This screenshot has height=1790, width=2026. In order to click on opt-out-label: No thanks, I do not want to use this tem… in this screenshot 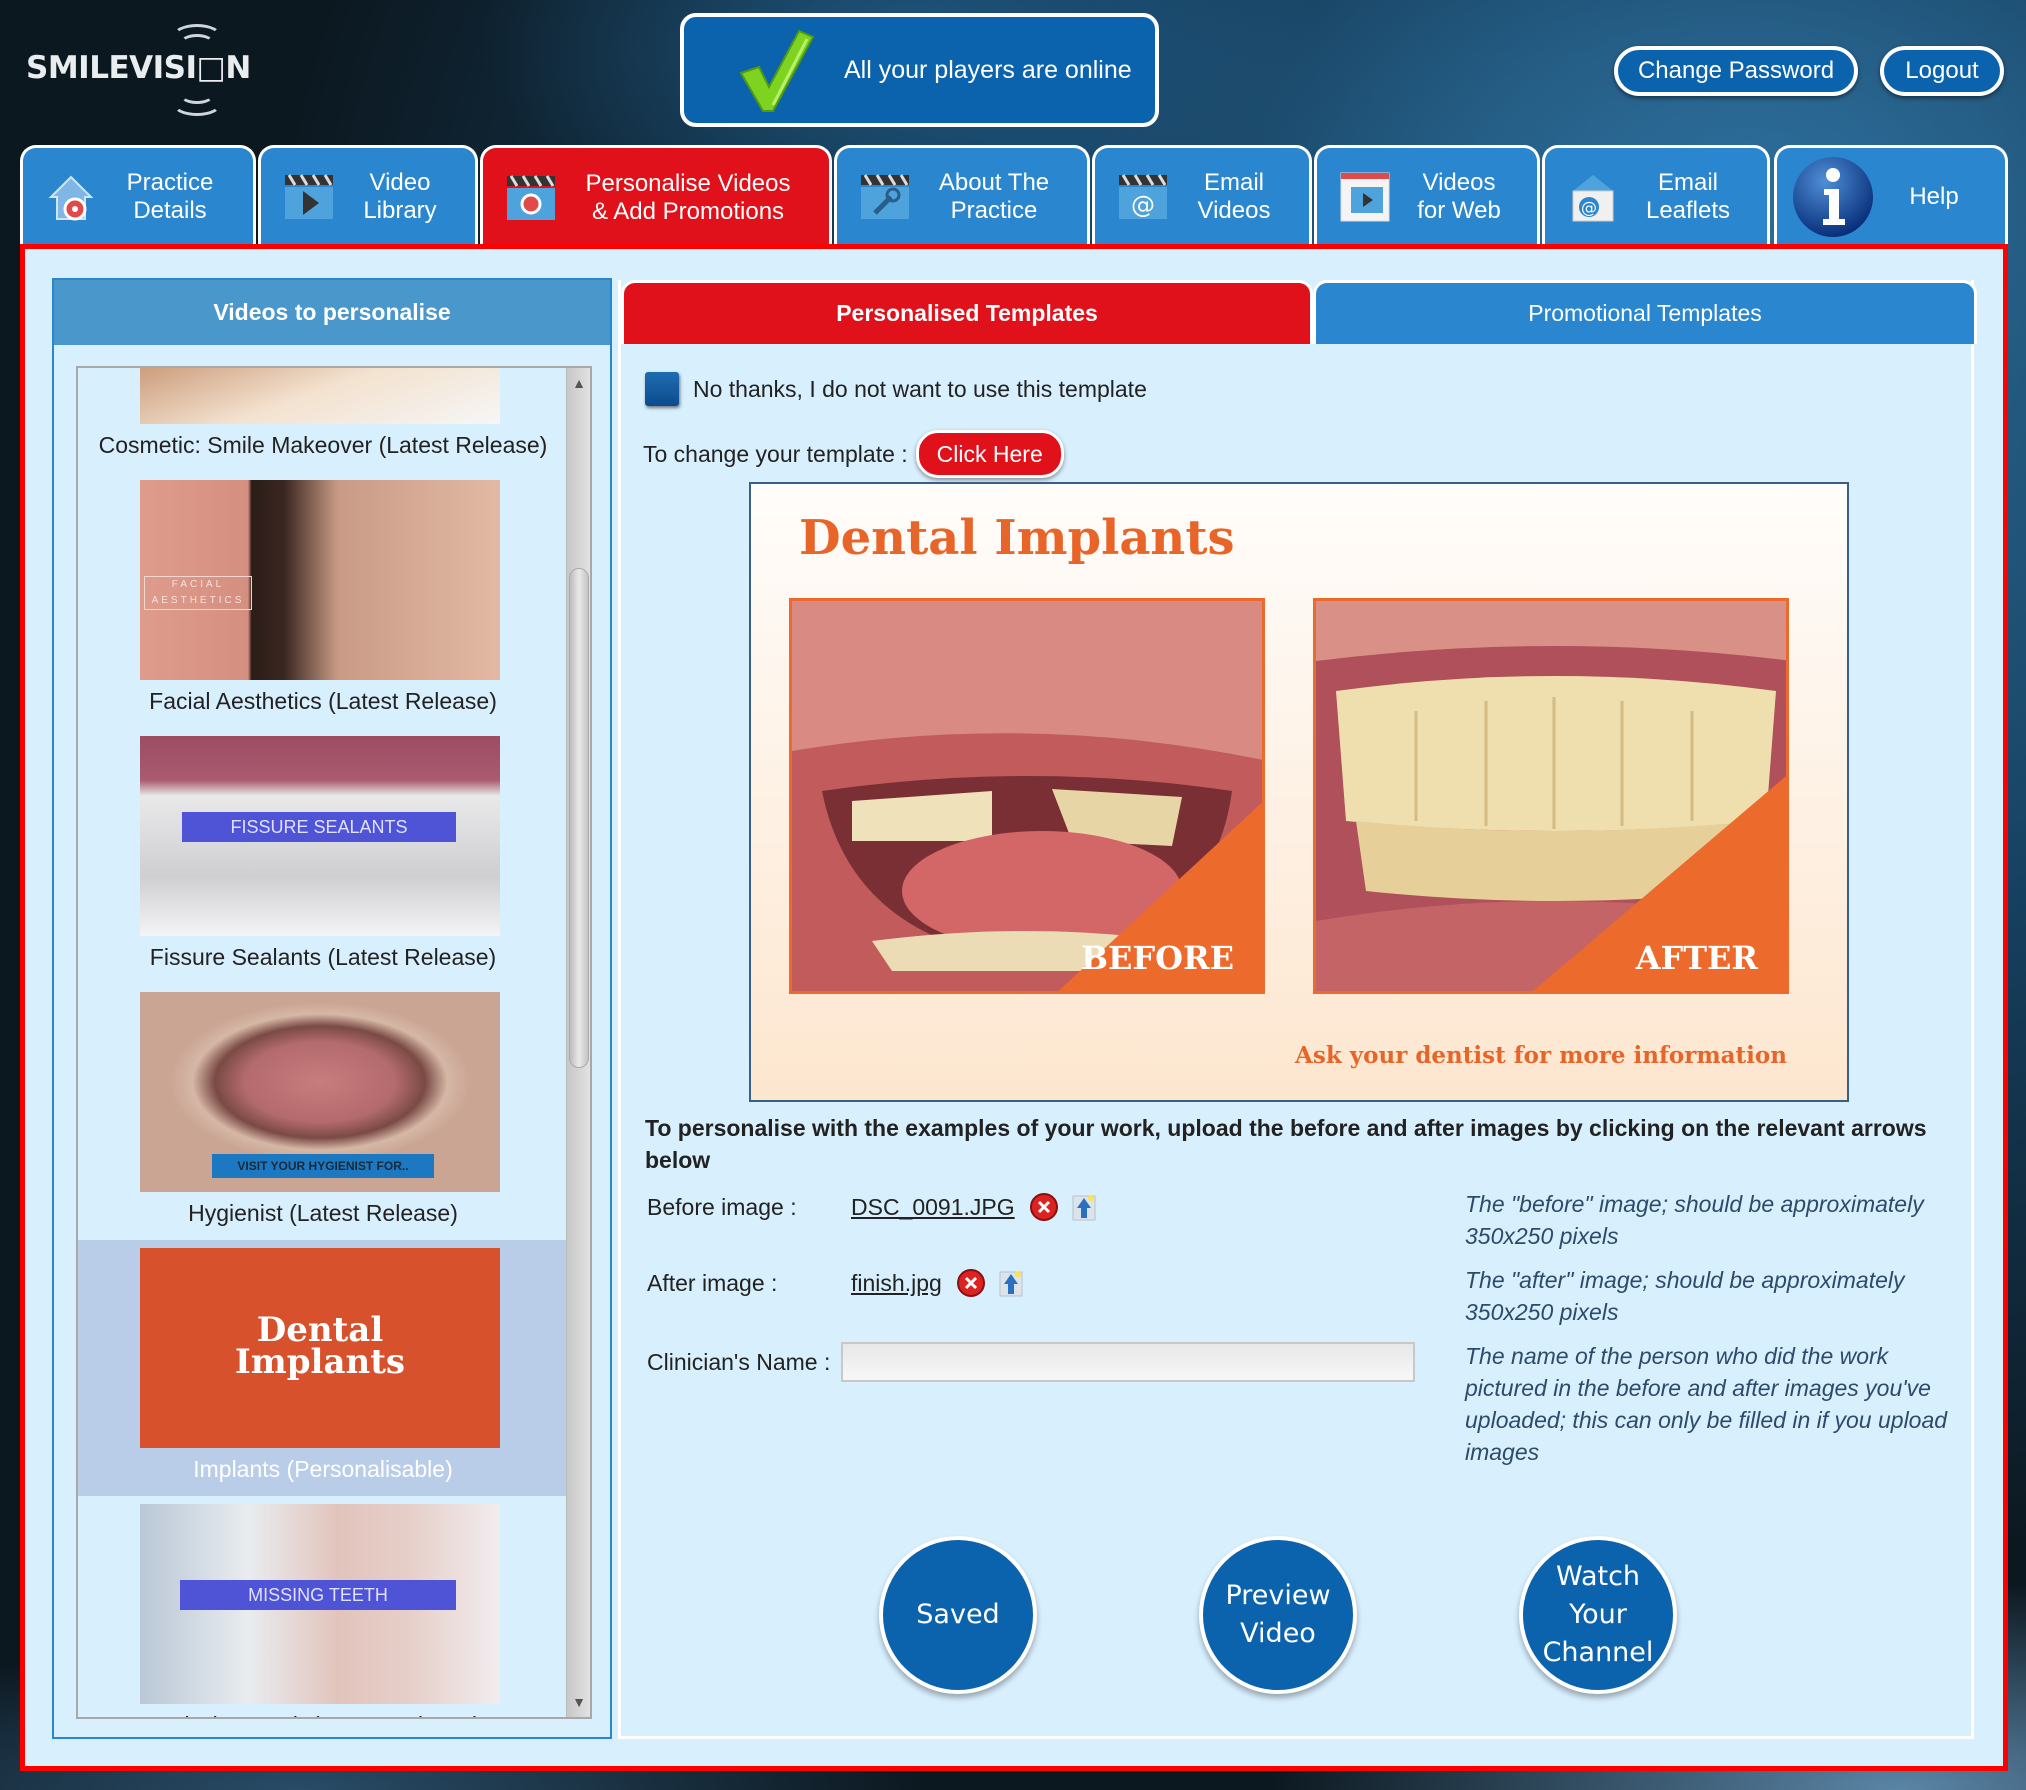, I will do `click(920, 388)`.